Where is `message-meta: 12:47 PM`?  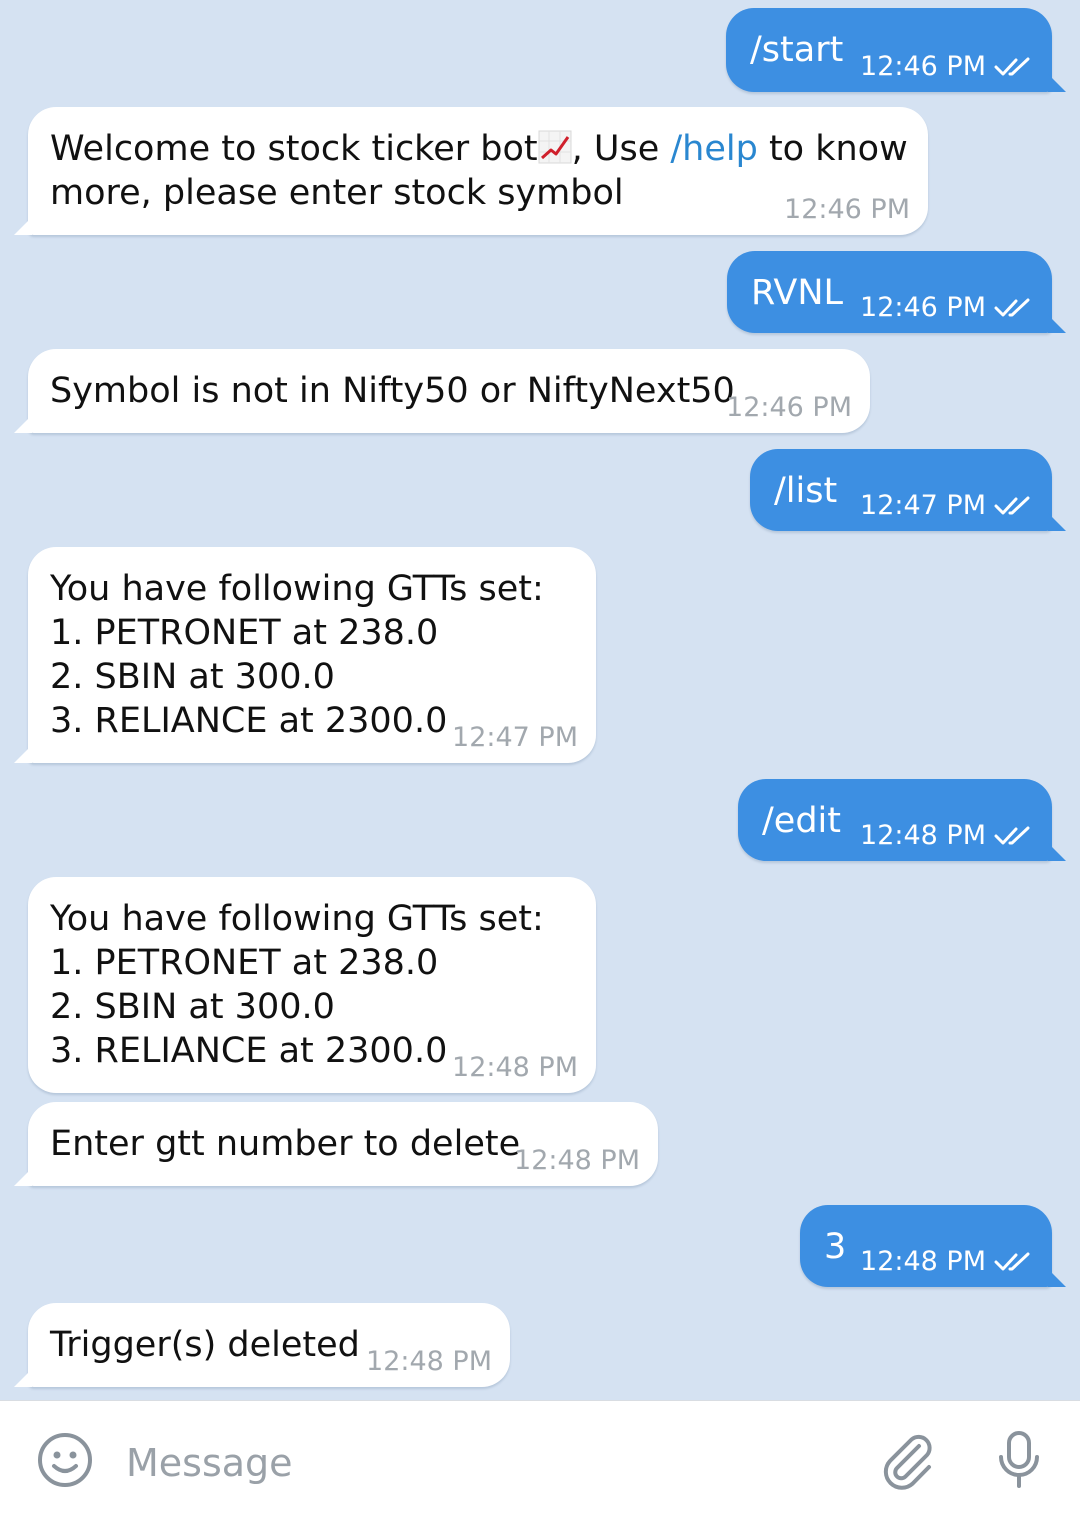
message-meta: 12:47 PM is located at coordinates (947, 506).